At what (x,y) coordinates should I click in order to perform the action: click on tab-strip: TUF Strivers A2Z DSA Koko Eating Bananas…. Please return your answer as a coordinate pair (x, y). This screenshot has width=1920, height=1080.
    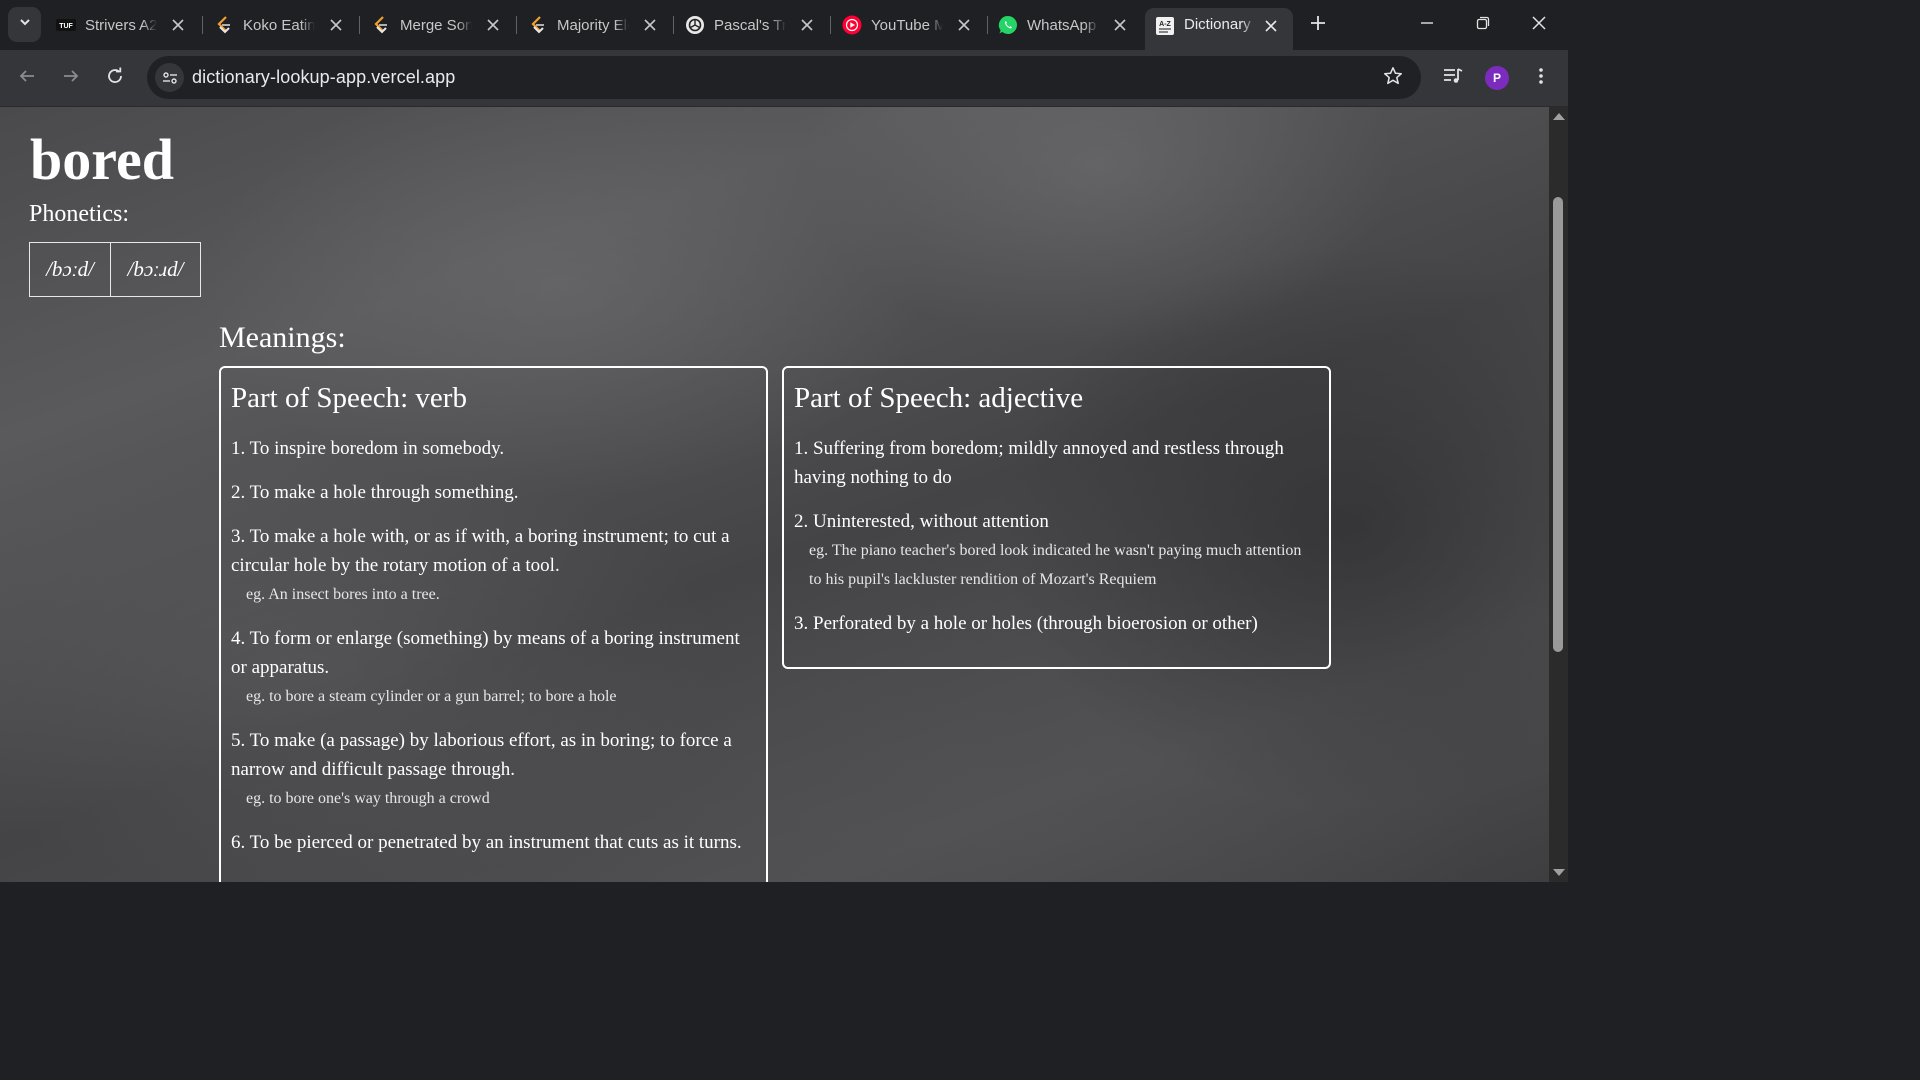
    Looking at the image, I should click on (784, 25).